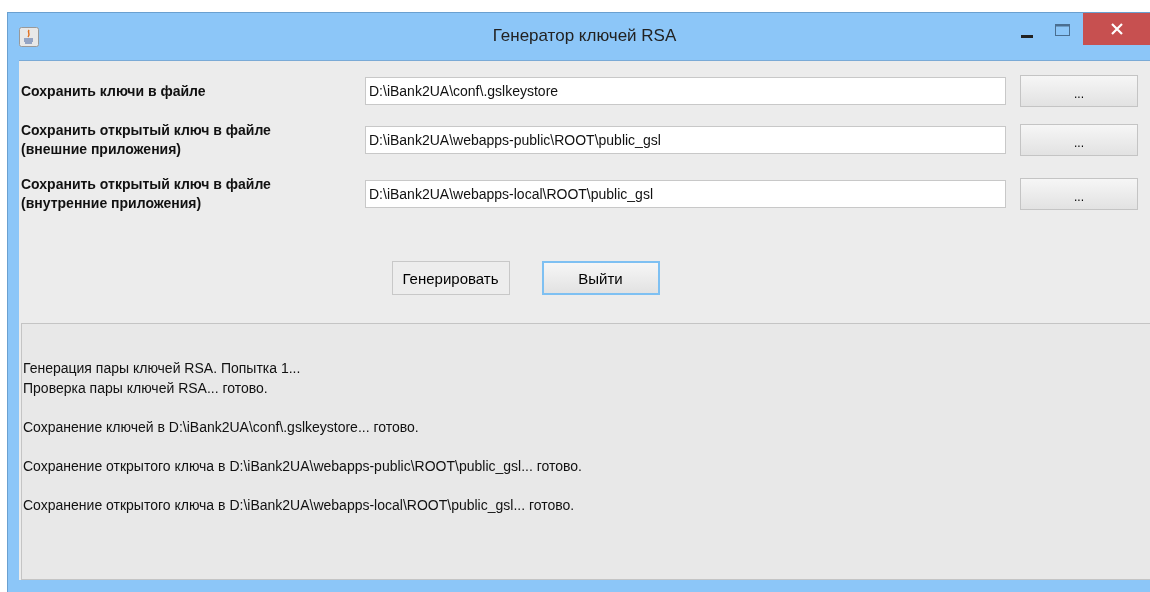 This screenshot has height=592, width=1150. What do you see at coordinates (146, 194) in the screenshot?
I see `field-label: Сохранить открытый ключ в файле (внутренние приложения)` at bounding box center [146, 194].